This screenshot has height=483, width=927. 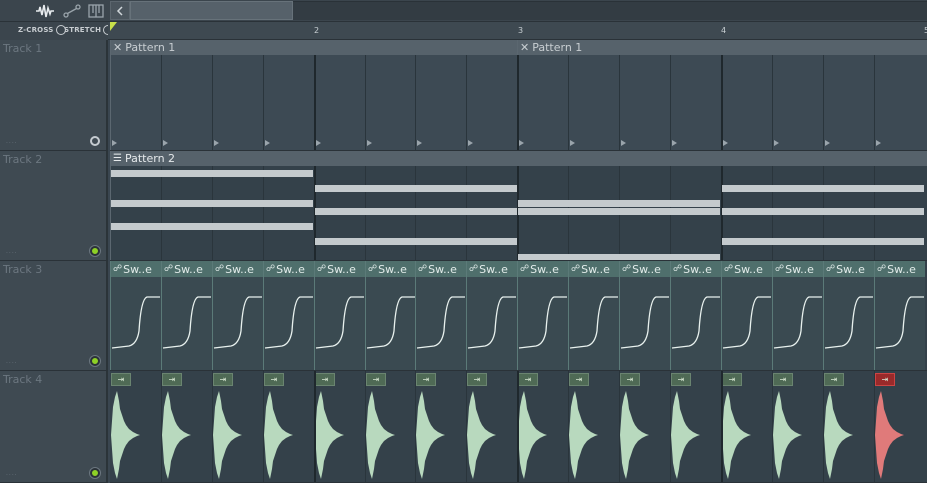 I want to click on track-header-4: Track 4 ····, so click(x=54, y=427).